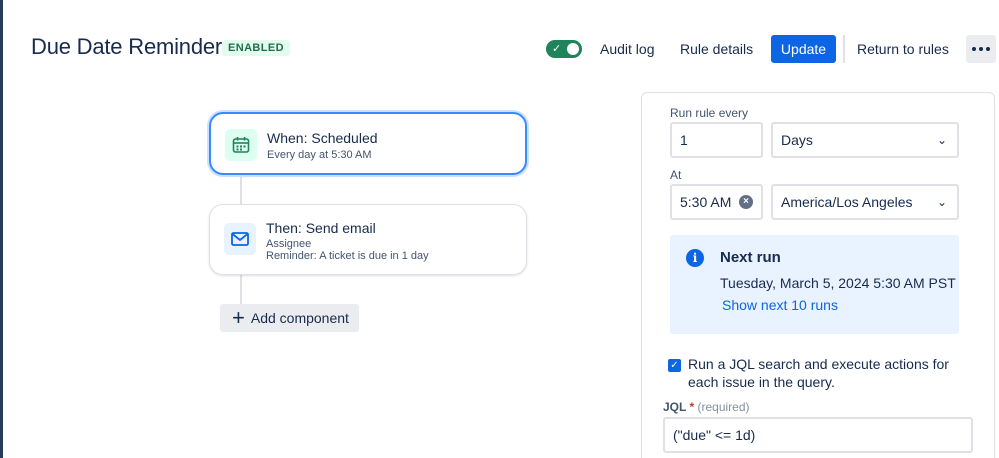 This screenshot has width=999, height=458. Describe the element at coordinates (716, 140) in the screenshot. I see `interval-input: 1` at that location.